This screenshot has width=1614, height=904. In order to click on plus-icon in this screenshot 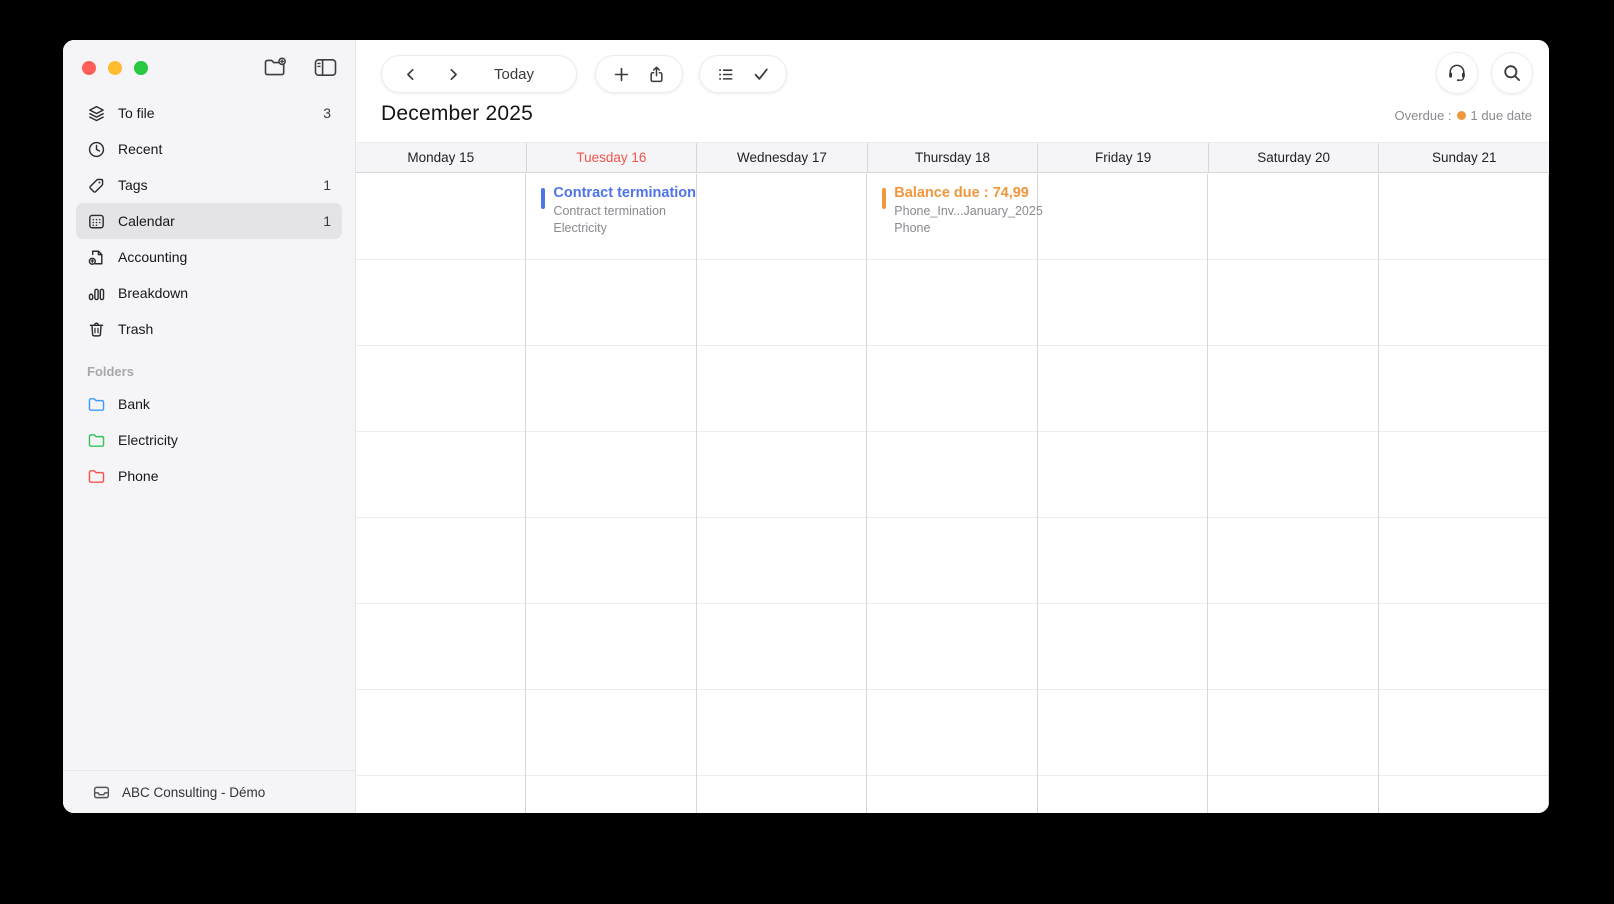, I will do `click(621, 74)`.